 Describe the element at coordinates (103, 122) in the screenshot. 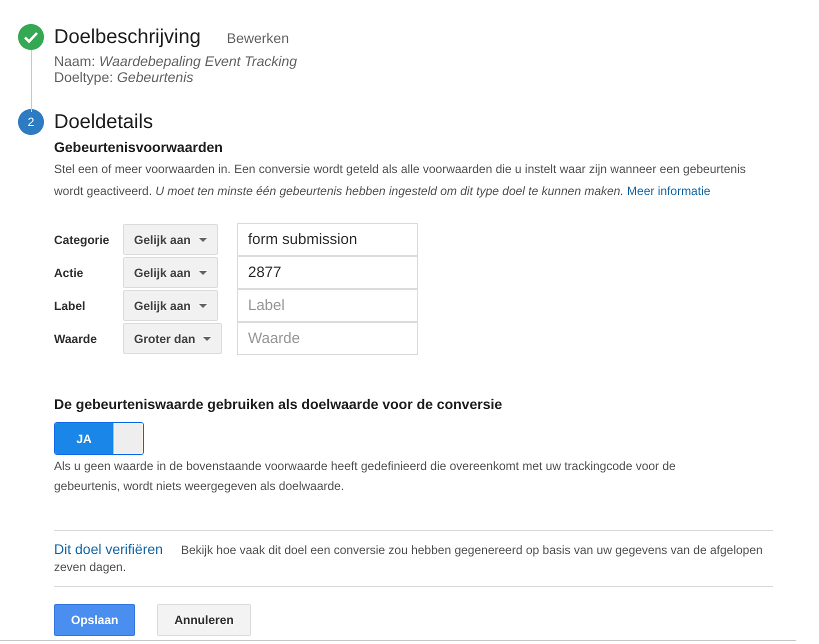

I see `step-title: Doeldetails` at that location.